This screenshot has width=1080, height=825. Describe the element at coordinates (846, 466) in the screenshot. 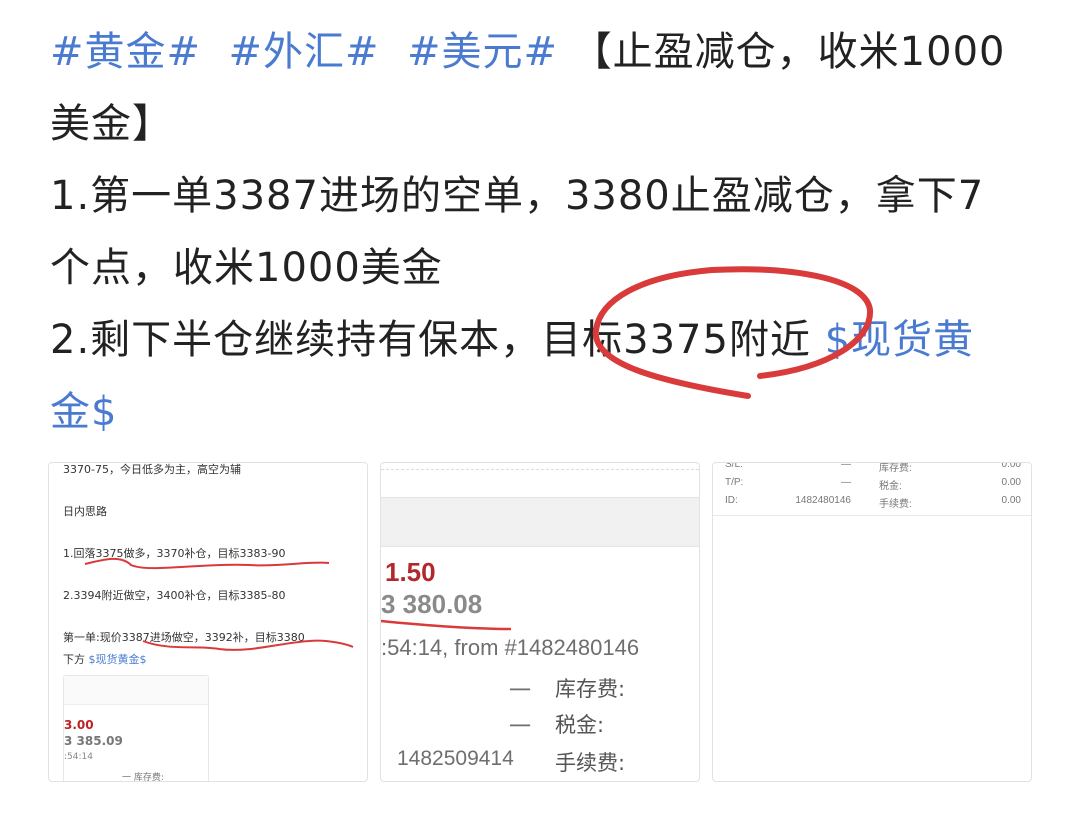

I see `thumb3-sl-value: —` at that location.